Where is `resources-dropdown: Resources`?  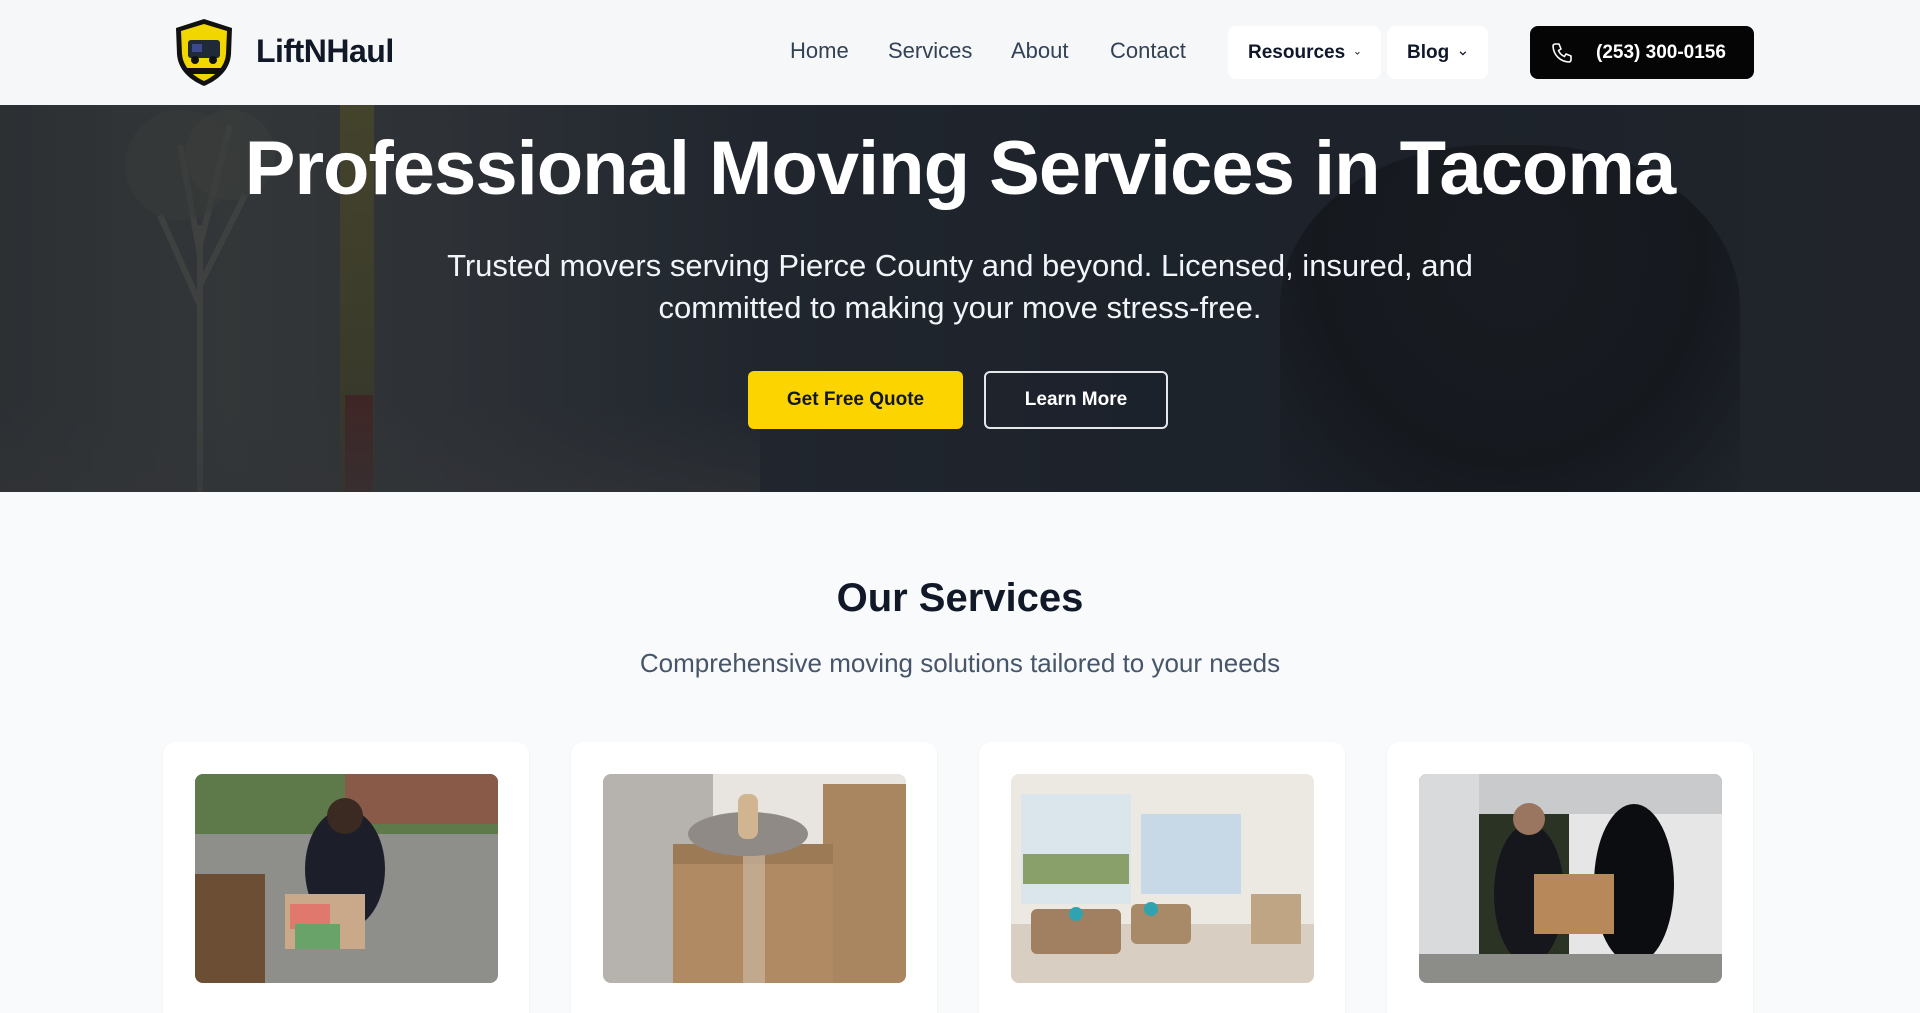 resources-dropdown: Resources is located at coordinates (1304, 52).